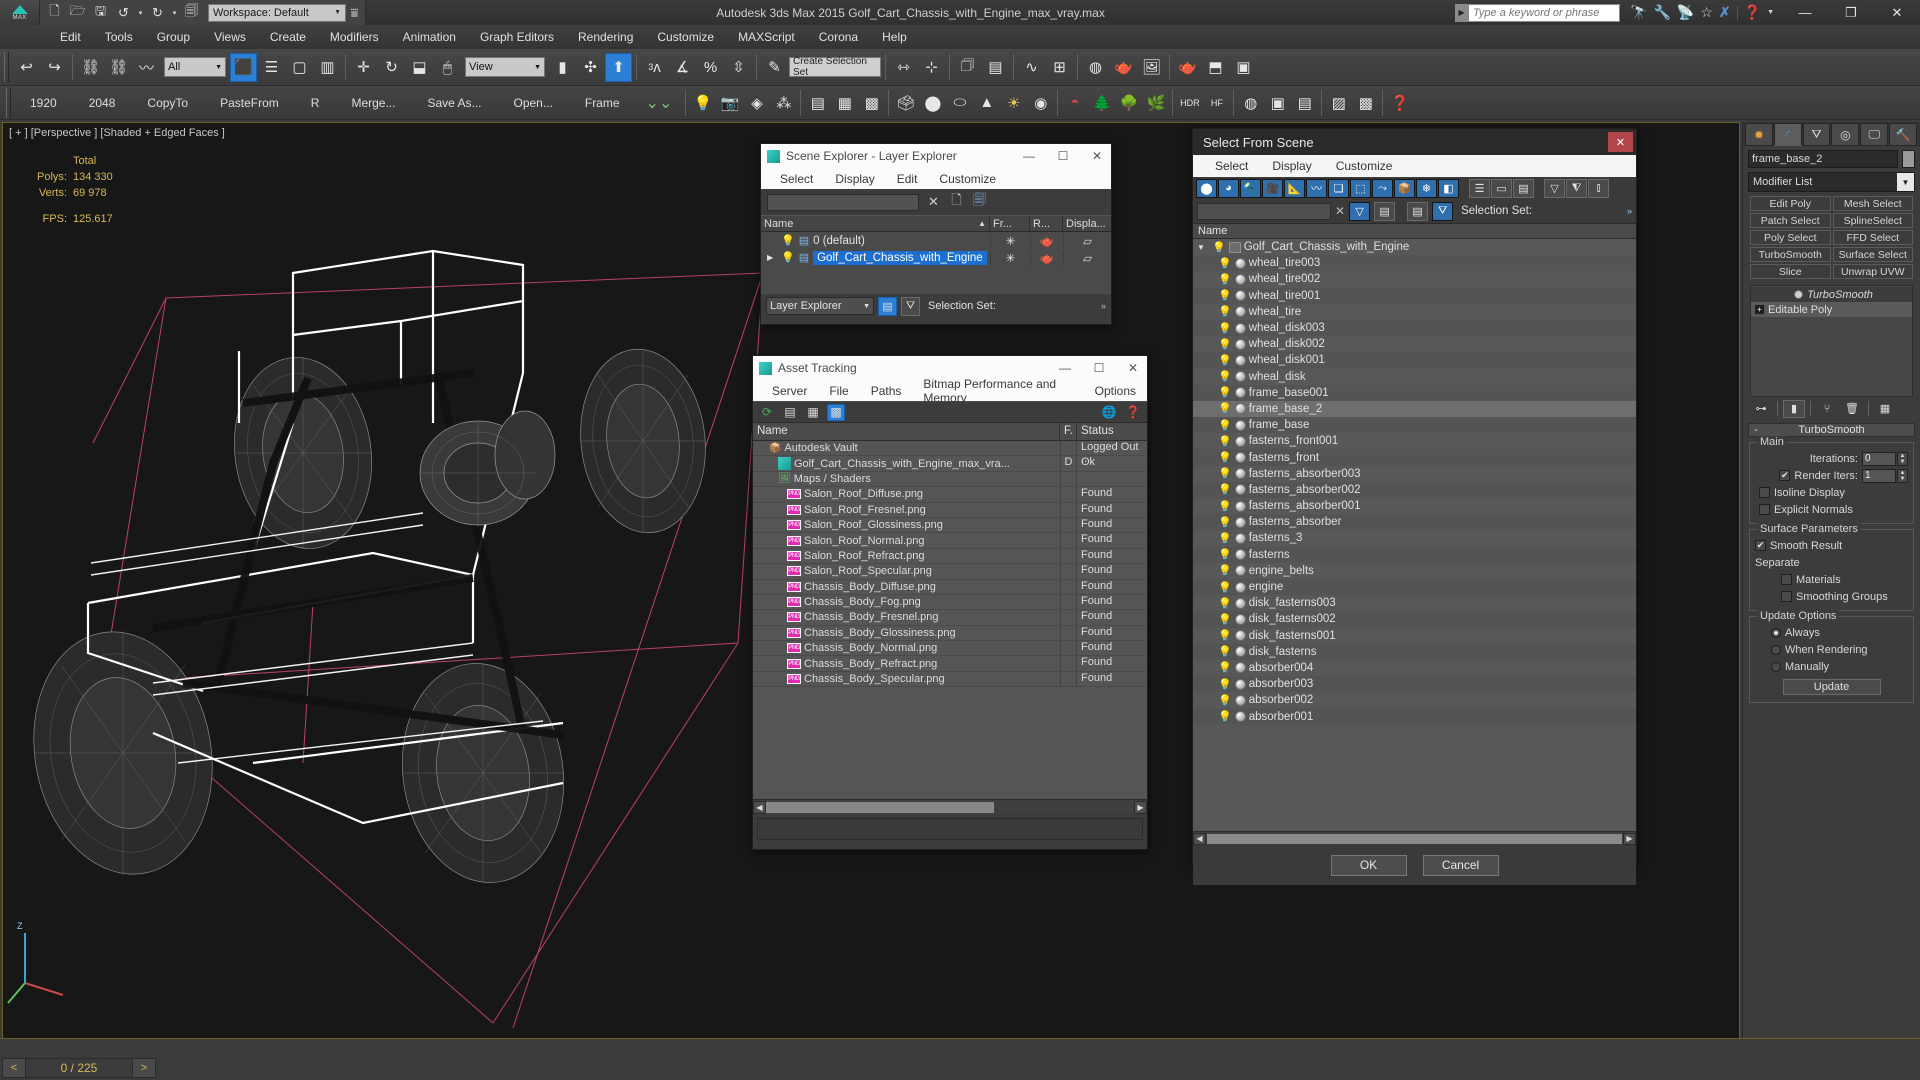 The height and width of the screenshot is (1080, 1920). What do you see at coordinates (1418, 211) in the screenshot?
I see `layer-view-icon: ▤` at bounding box center [1418, 211].